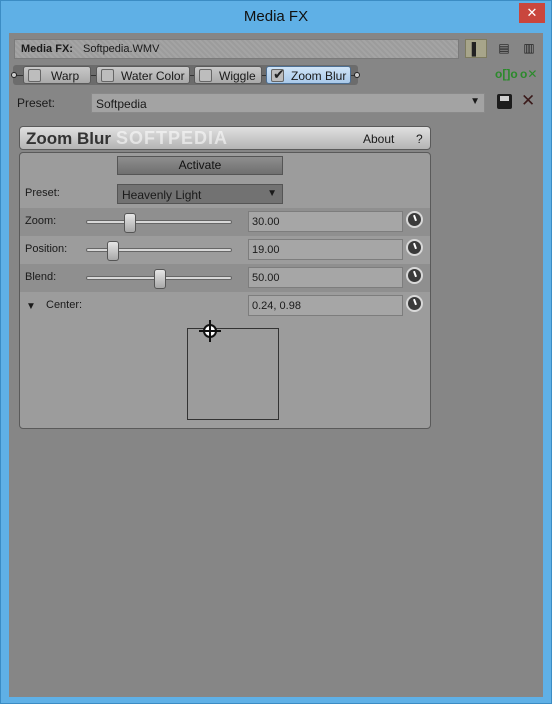  What do you see at coordinates (266, 278) in the screenshot?
I see `blend-value: 50.00` at bounding box center [266, 278].